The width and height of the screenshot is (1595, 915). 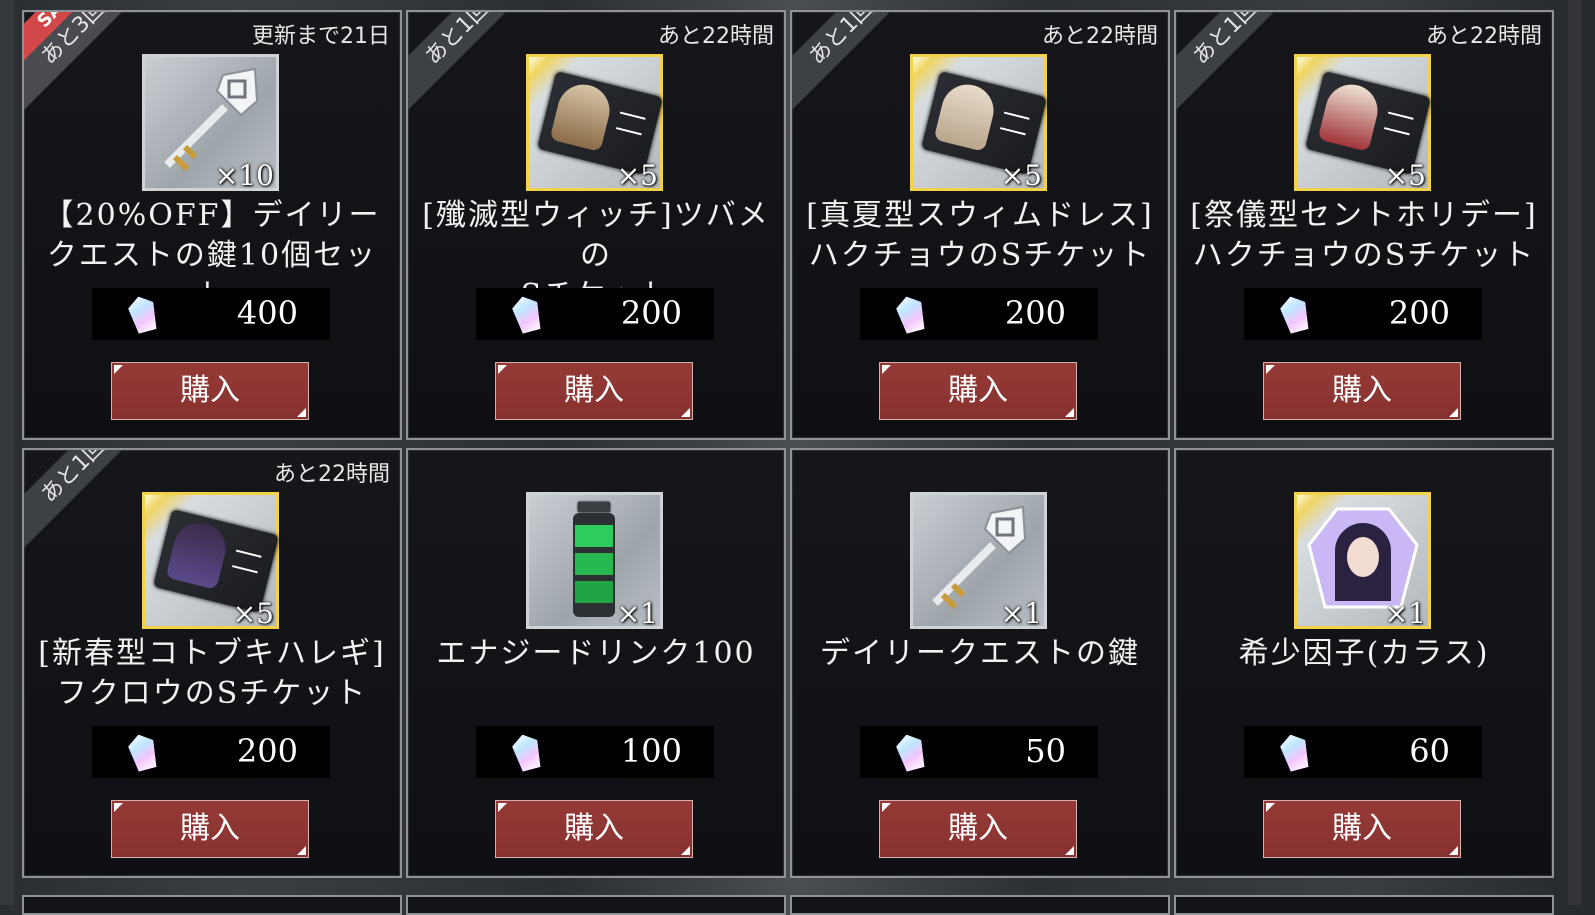 I want to click on item-name: 希少因子(カラス), so click(x=1364, y=653).